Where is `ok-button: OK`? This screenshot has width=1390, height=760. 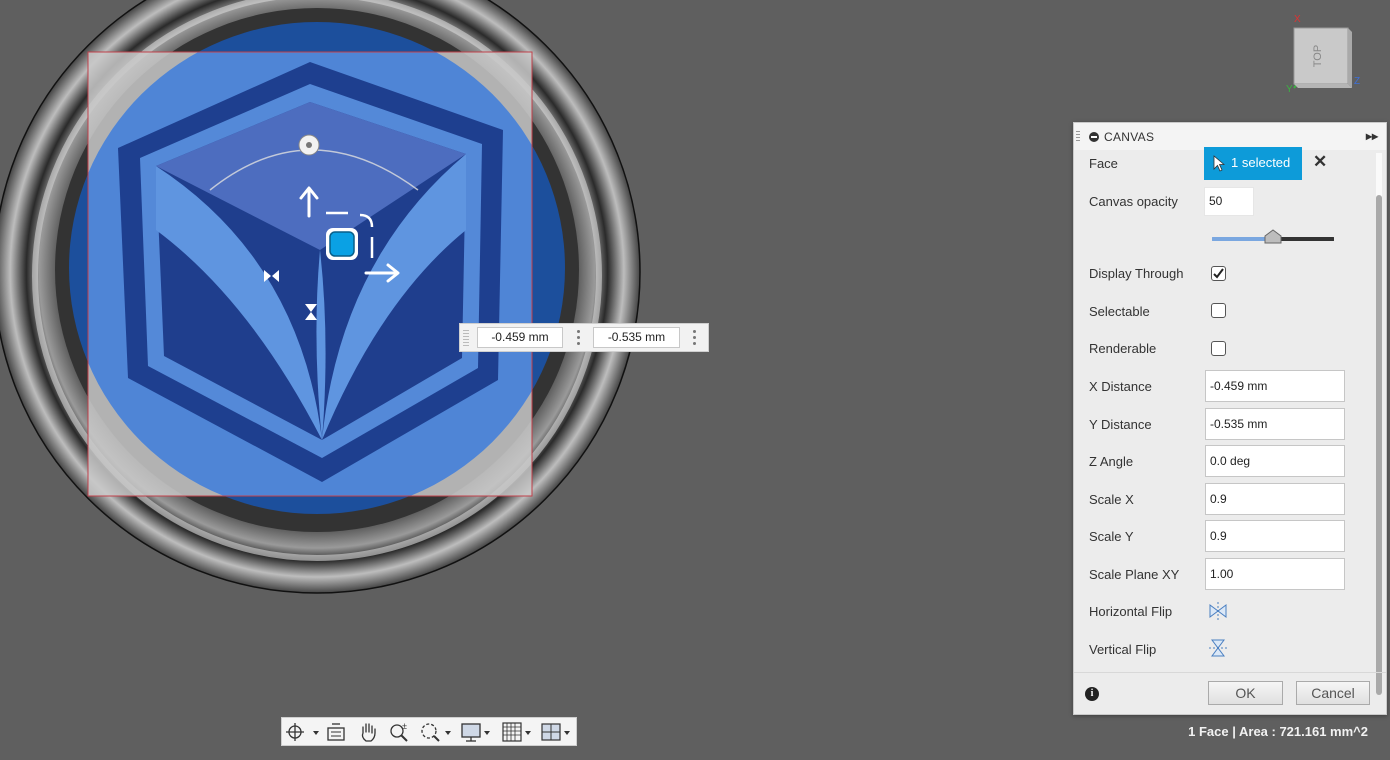 ok-button: OK is located at coordinates (1245, 693).